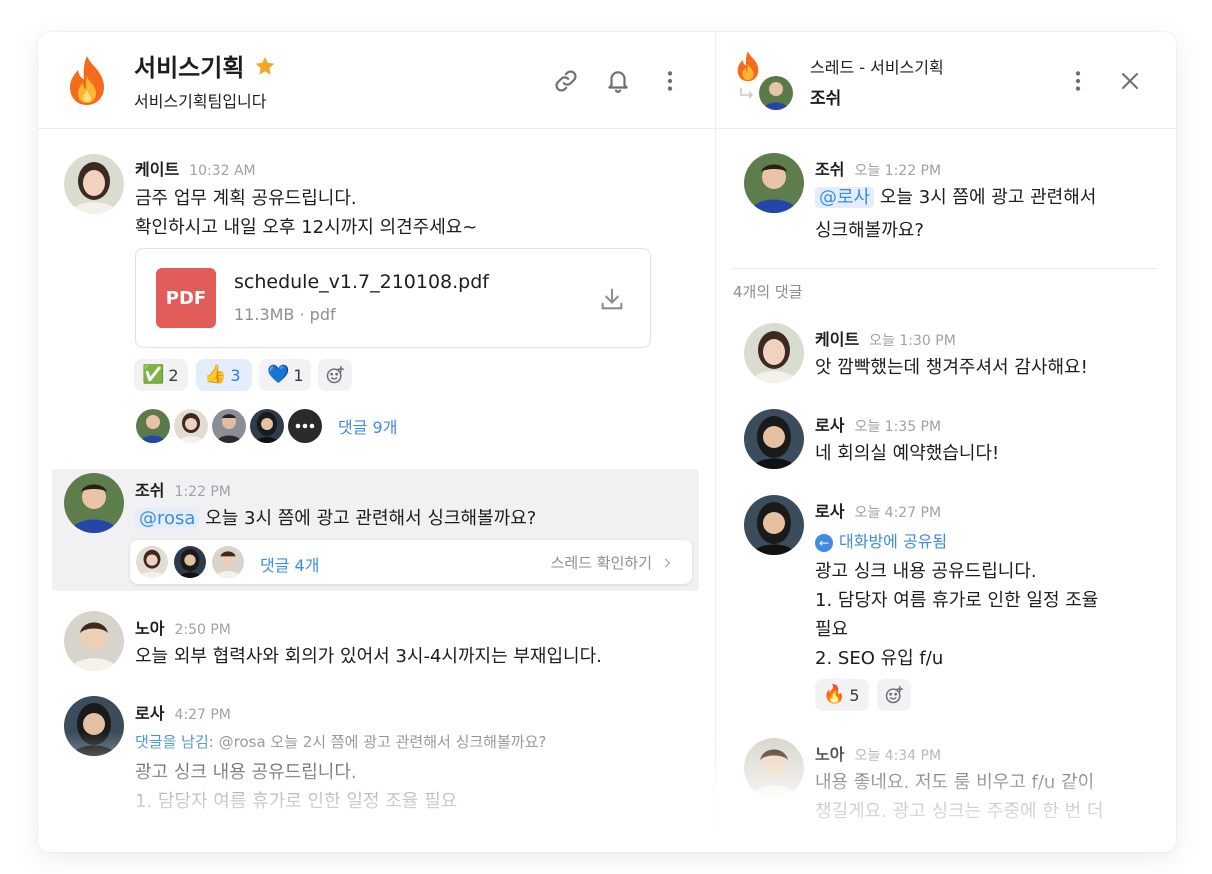 The image size is (1212, 874). What do you see at coordinates (854, 695) in the screenshot?
I see `reaction-count: 5` at bounding box center [854, 695].